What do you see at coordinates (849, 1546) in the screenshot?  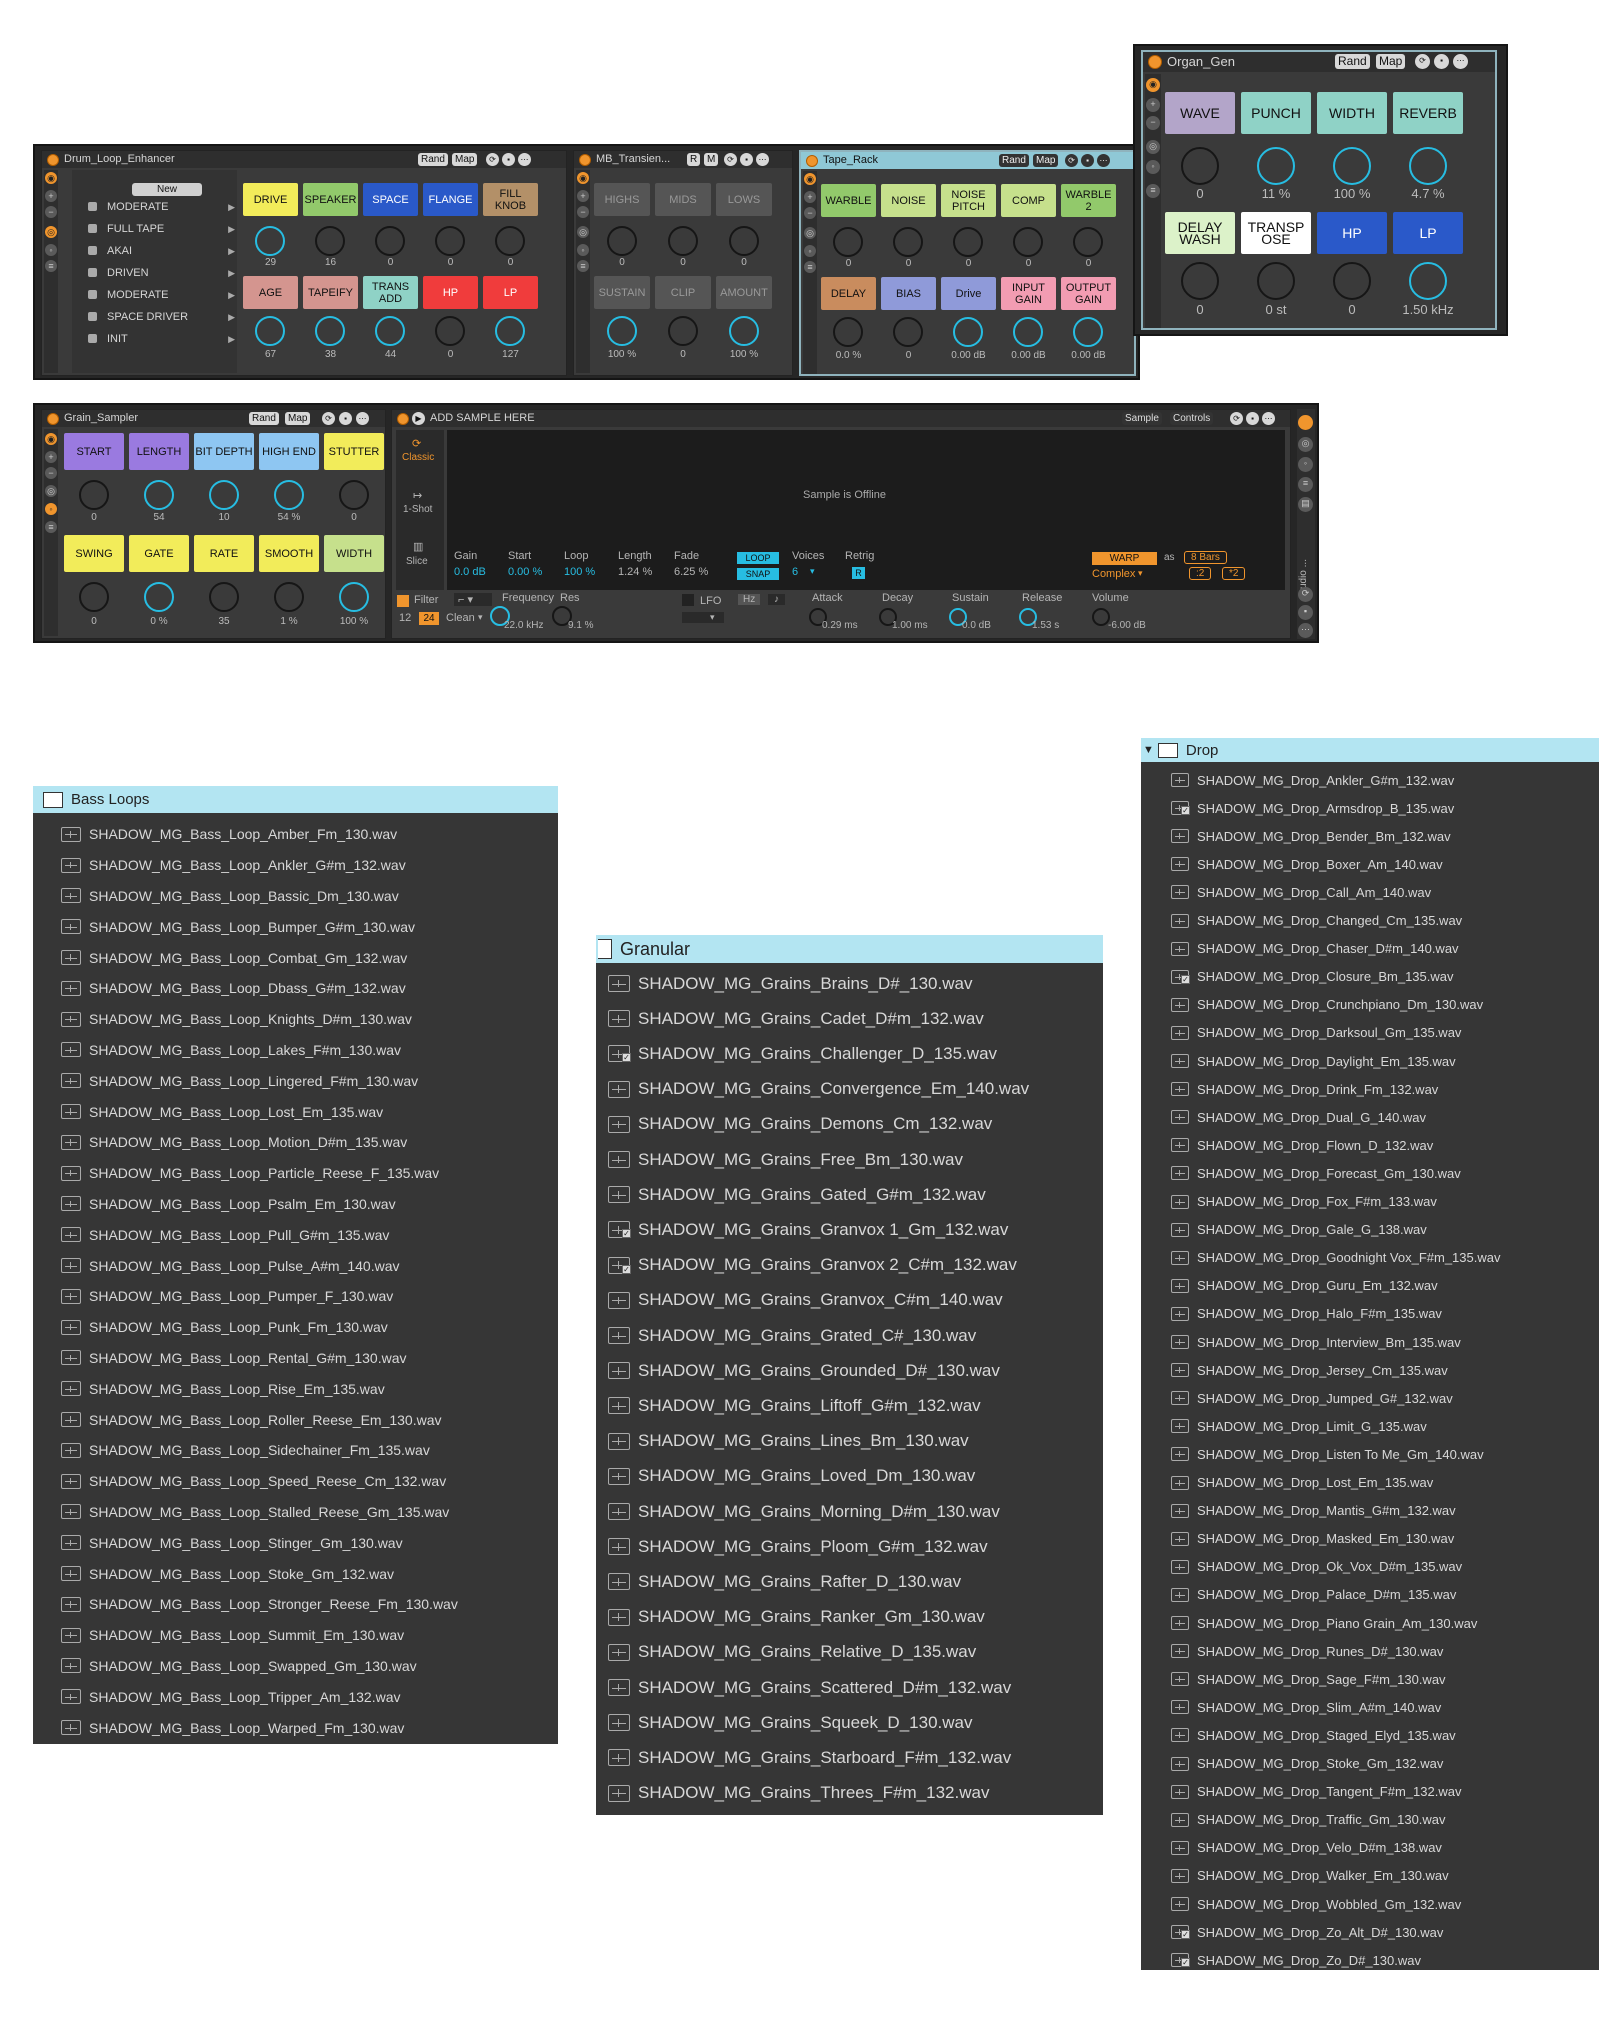 I see `file-item: SHADOW_MG_Grains_Ploom_G#m_132.wav` at bounding box center [849, 1546].